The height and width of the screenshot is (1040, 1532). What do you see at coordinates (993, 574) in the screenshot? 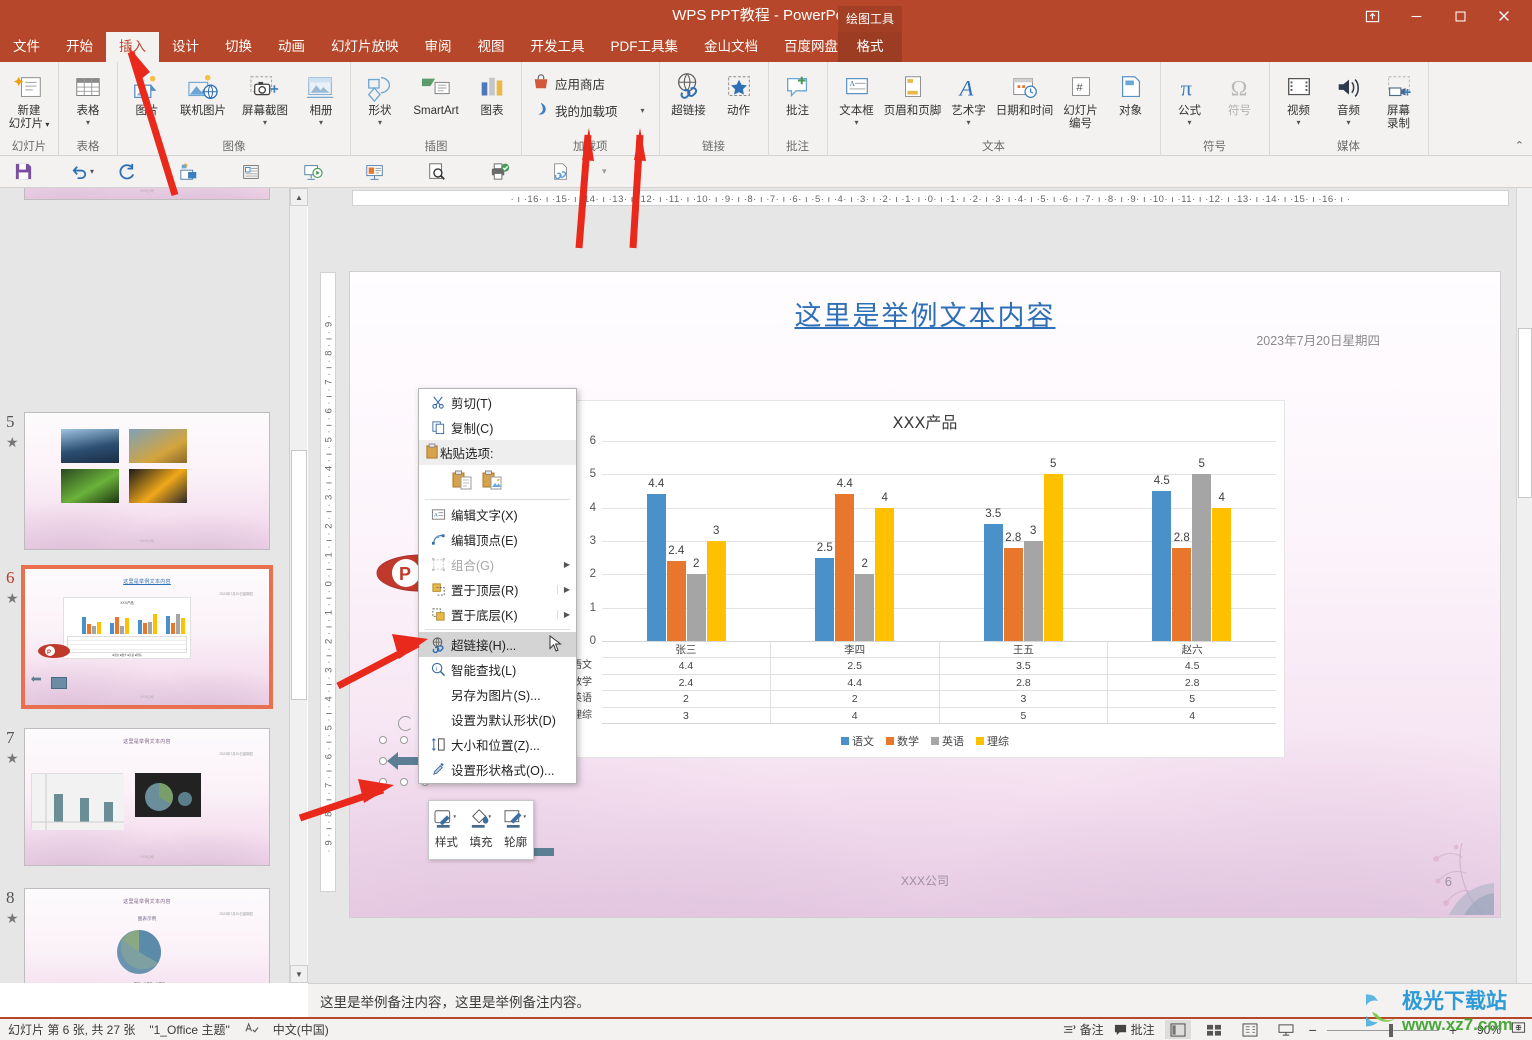
I see `bar-yuwen: 3.5` at bounding box center [993, 574].